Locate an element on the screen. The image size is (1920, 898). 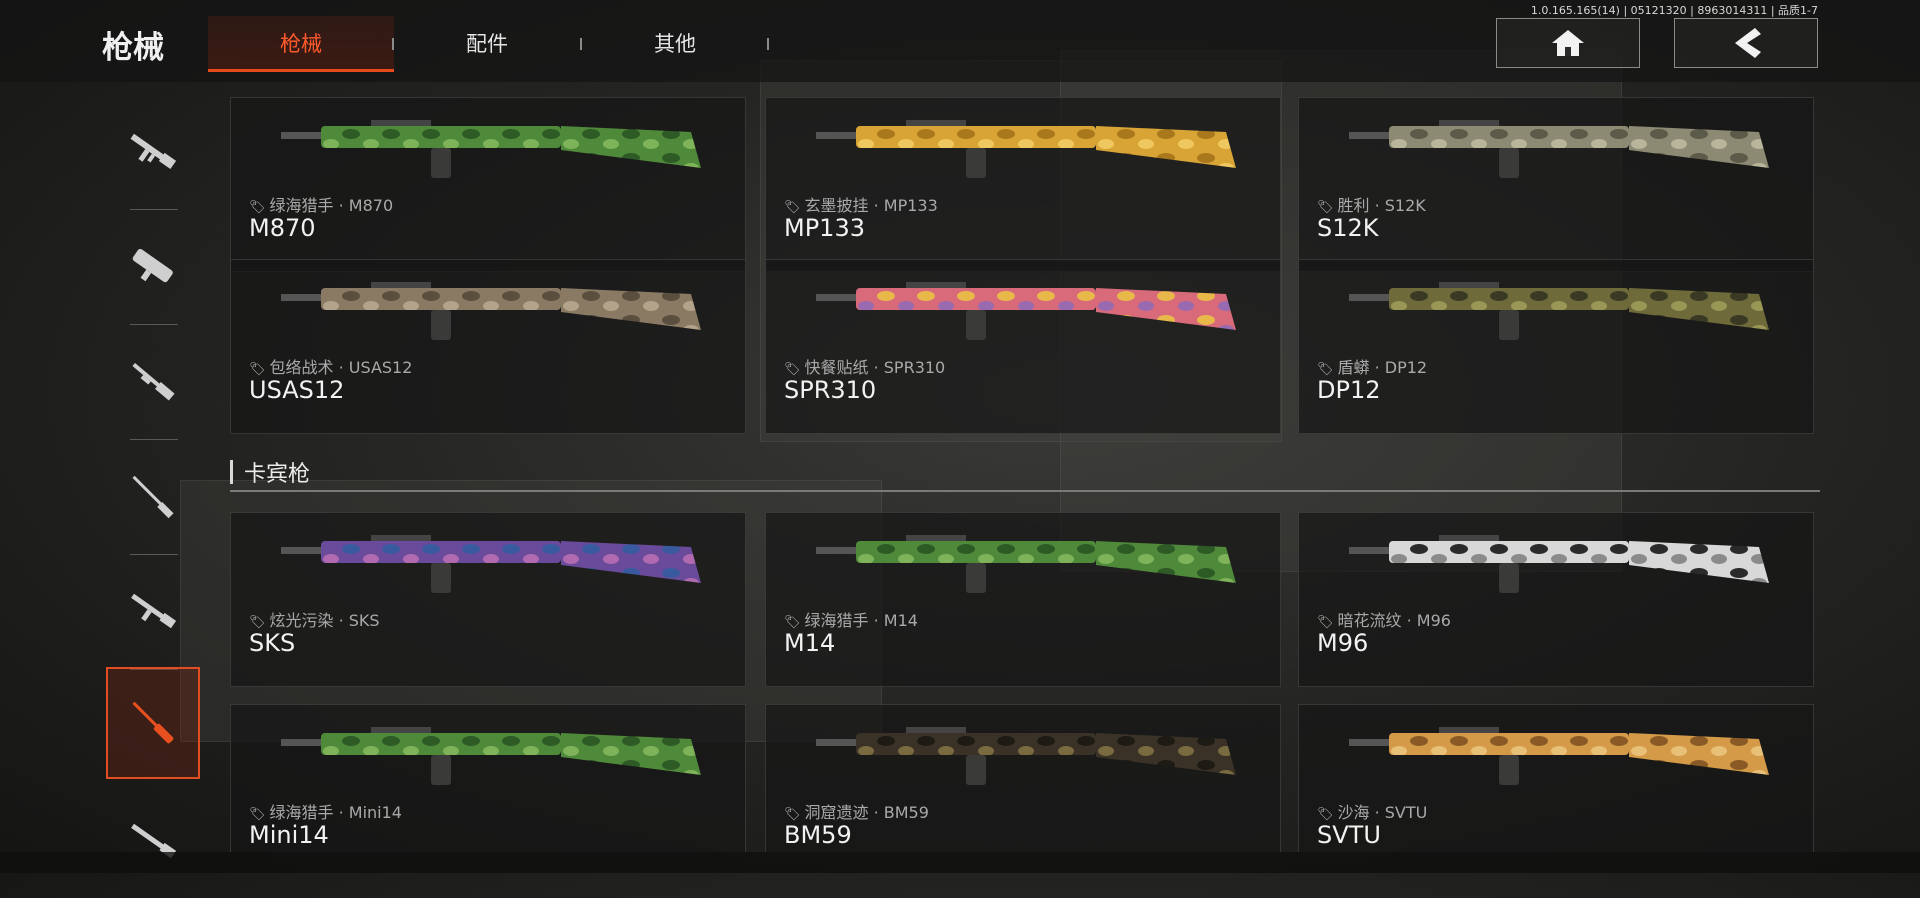
skin-name: 沙海 · SVTU is located at coordinates (1382, 812).